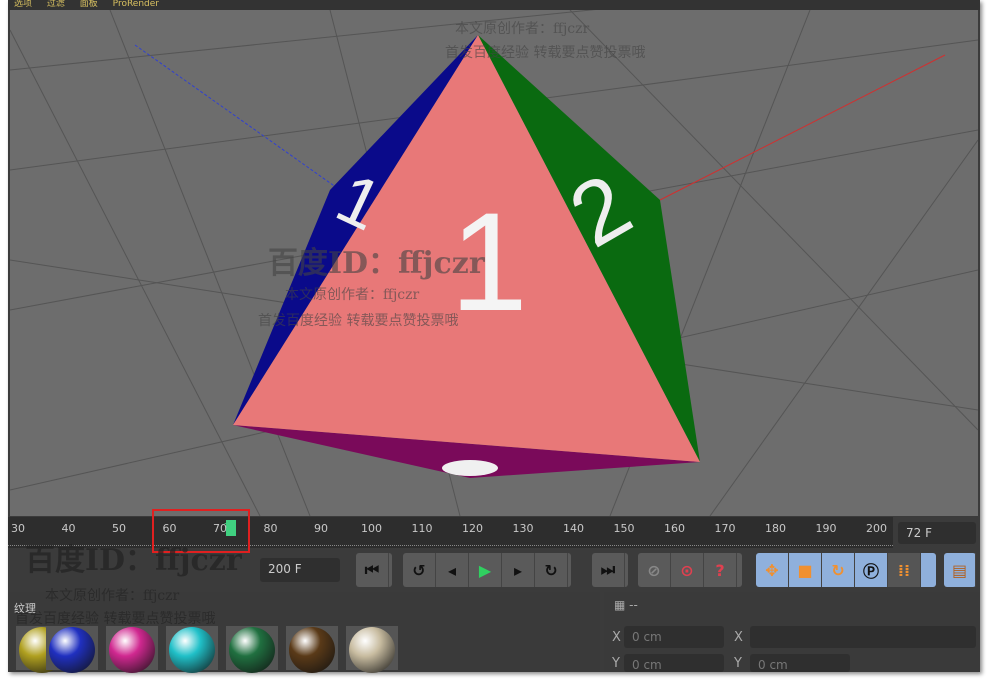 The width and height of the screenshot is (1000, 679). Describe the element at coordinates (616, 663) in the screenshot. I see `y-label: Y` at that location.